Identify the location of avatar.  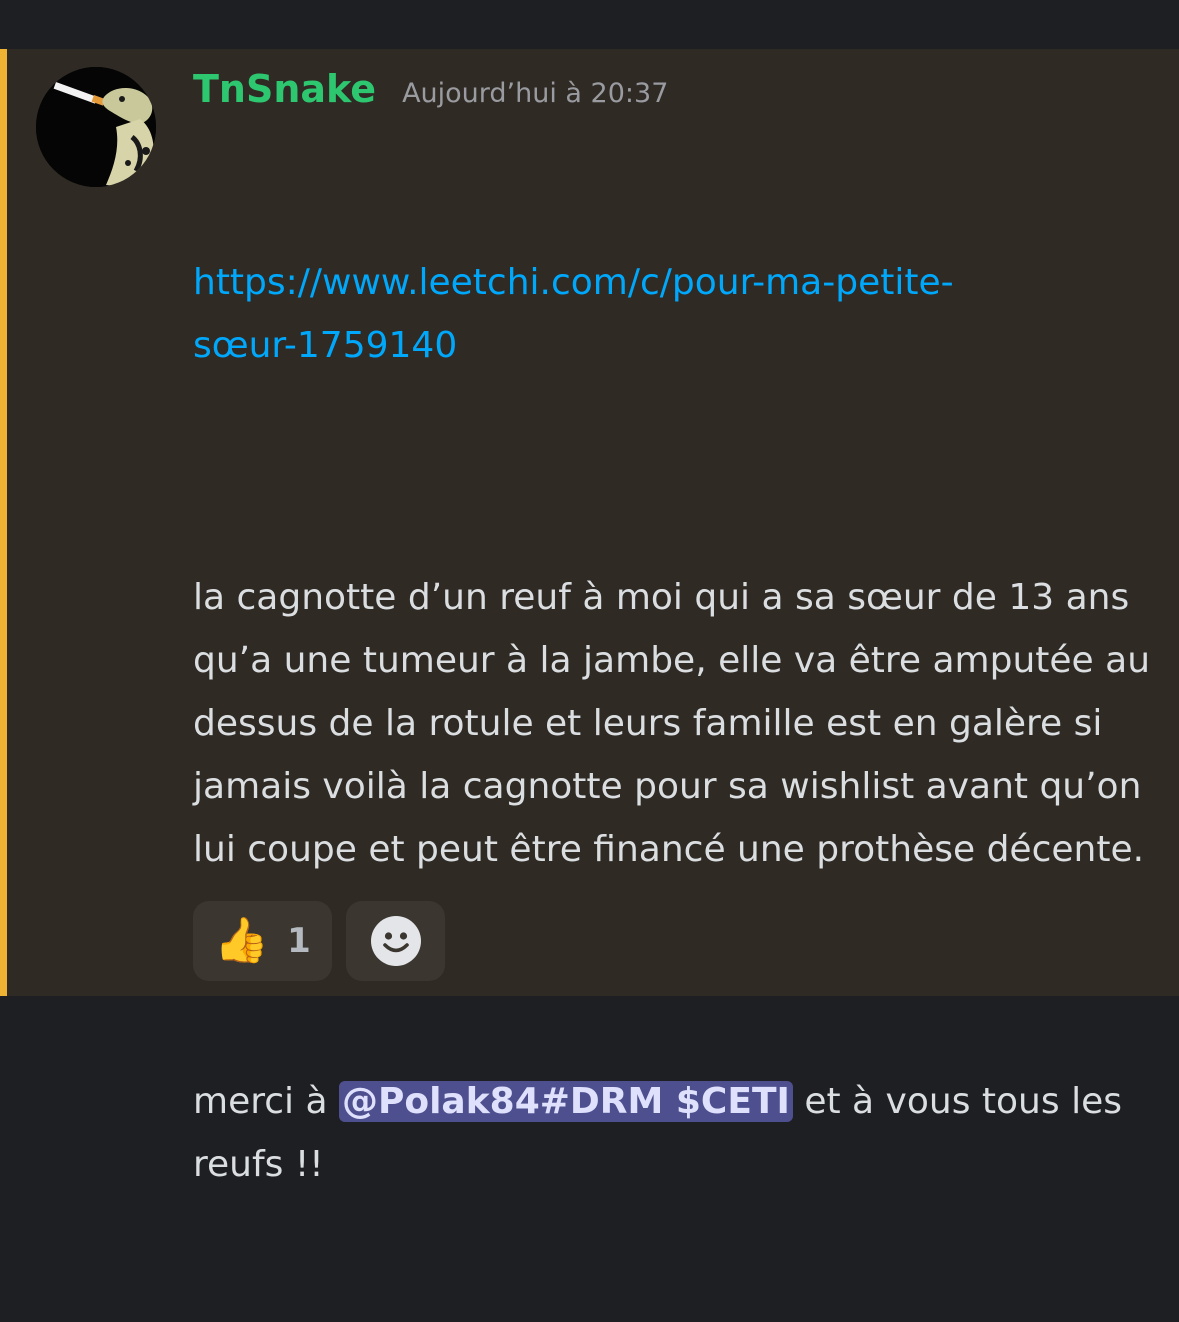
(96, 127).